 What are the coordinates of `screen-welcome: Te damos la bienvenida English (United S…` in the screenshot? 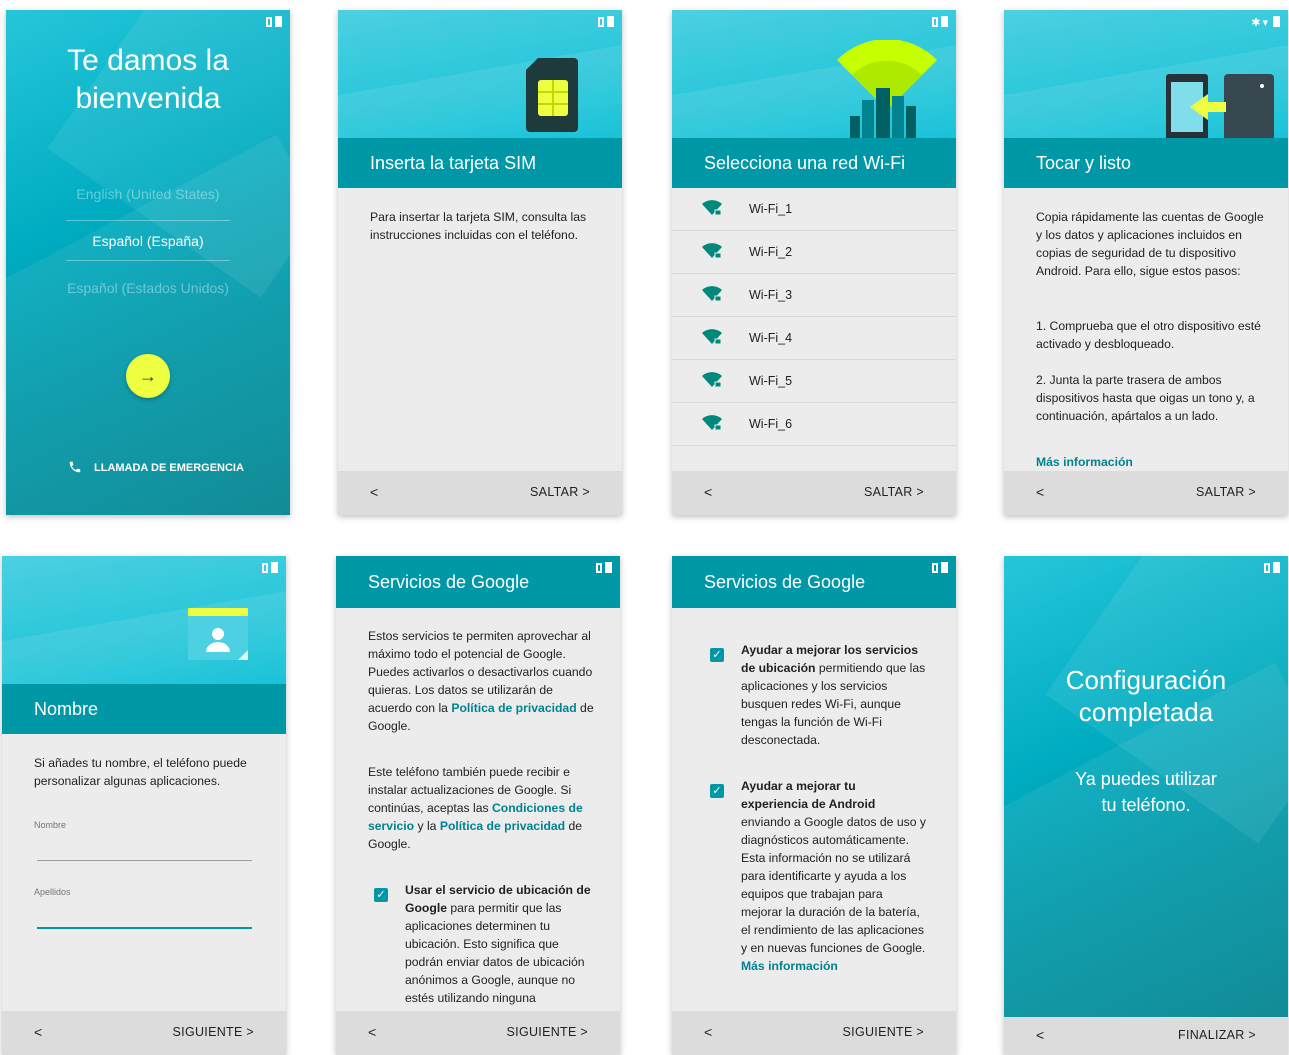 It's located at (148, 262).